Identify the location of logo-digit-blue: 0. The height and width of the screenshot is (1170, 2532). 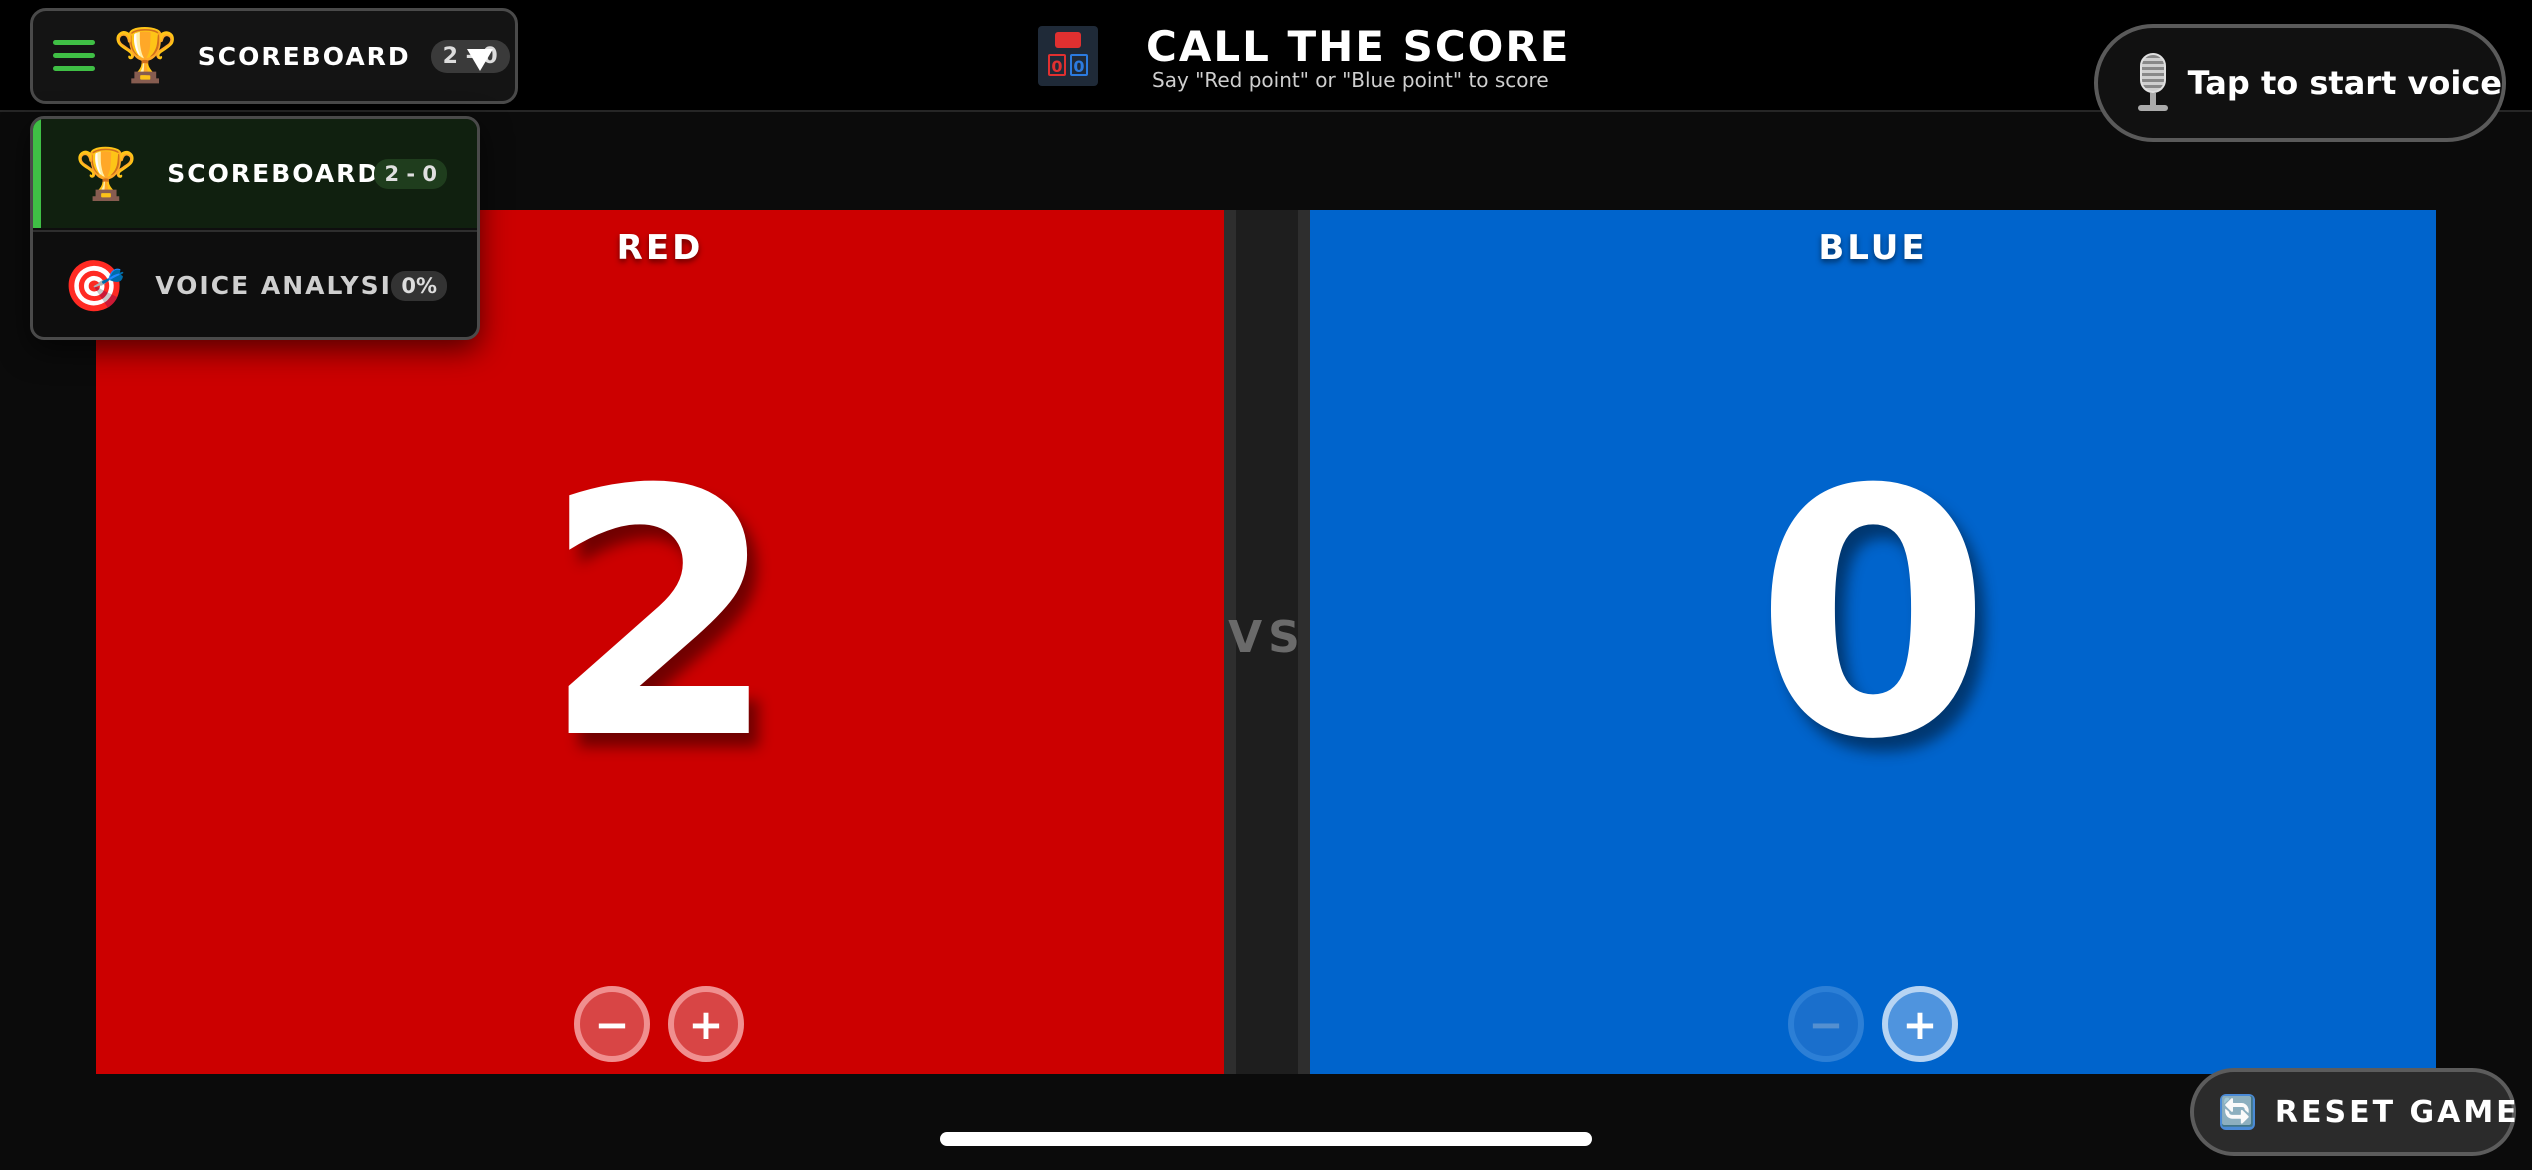
(1079, 65).